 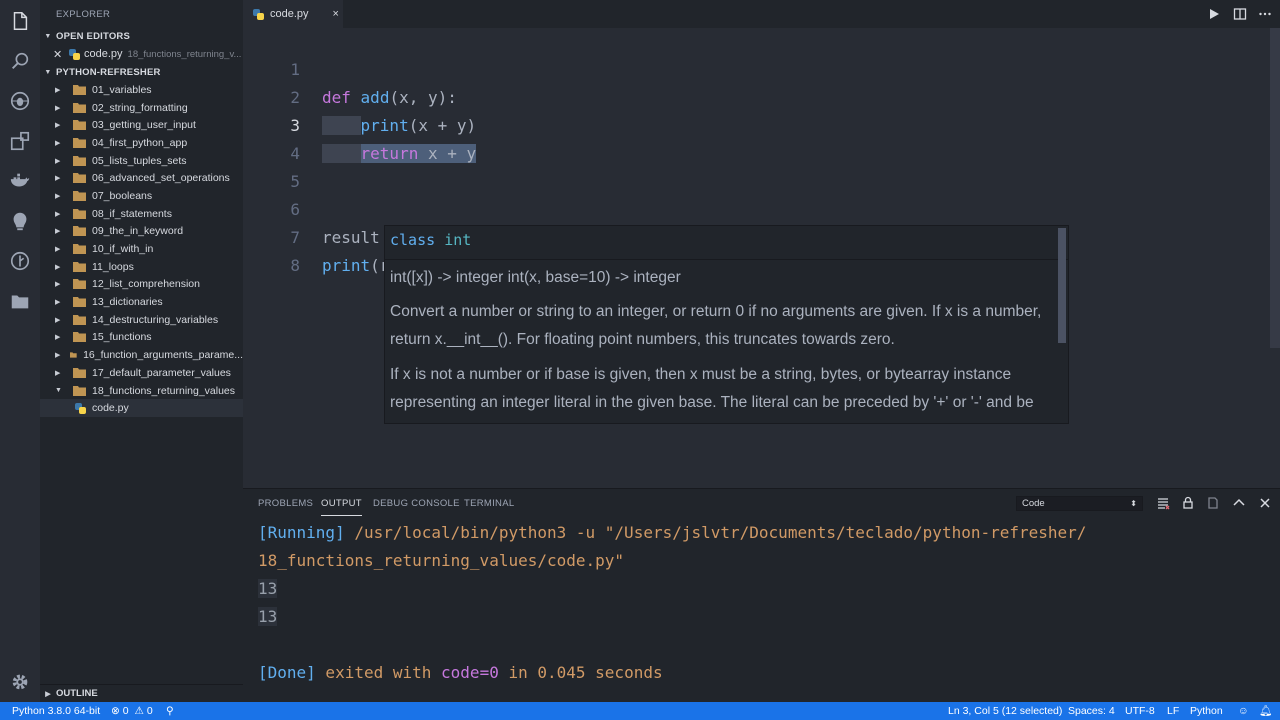 What do you see at coordinates (141, 161) in the screenshot?
I see `tree-folder: ▶ 05_lists_tuples_sets` at bounding box center [141, 161].